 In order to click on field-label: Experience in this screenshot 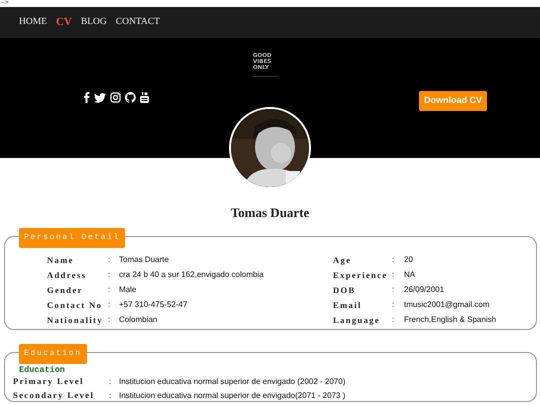, I will do `click(361, 275)`.